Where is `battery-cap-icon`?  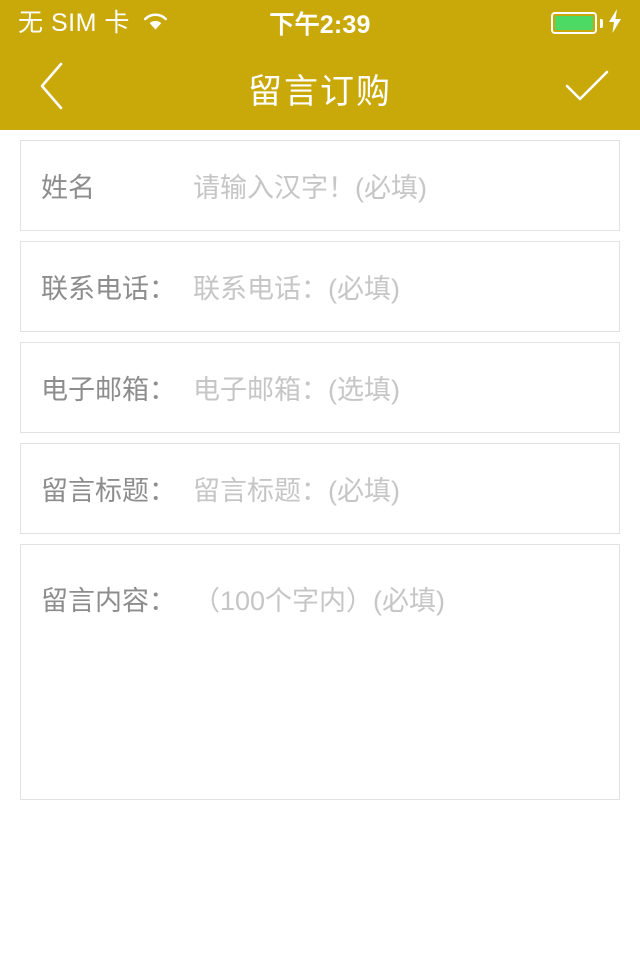
battery-cap-icon is located at coordinates (601, 23).